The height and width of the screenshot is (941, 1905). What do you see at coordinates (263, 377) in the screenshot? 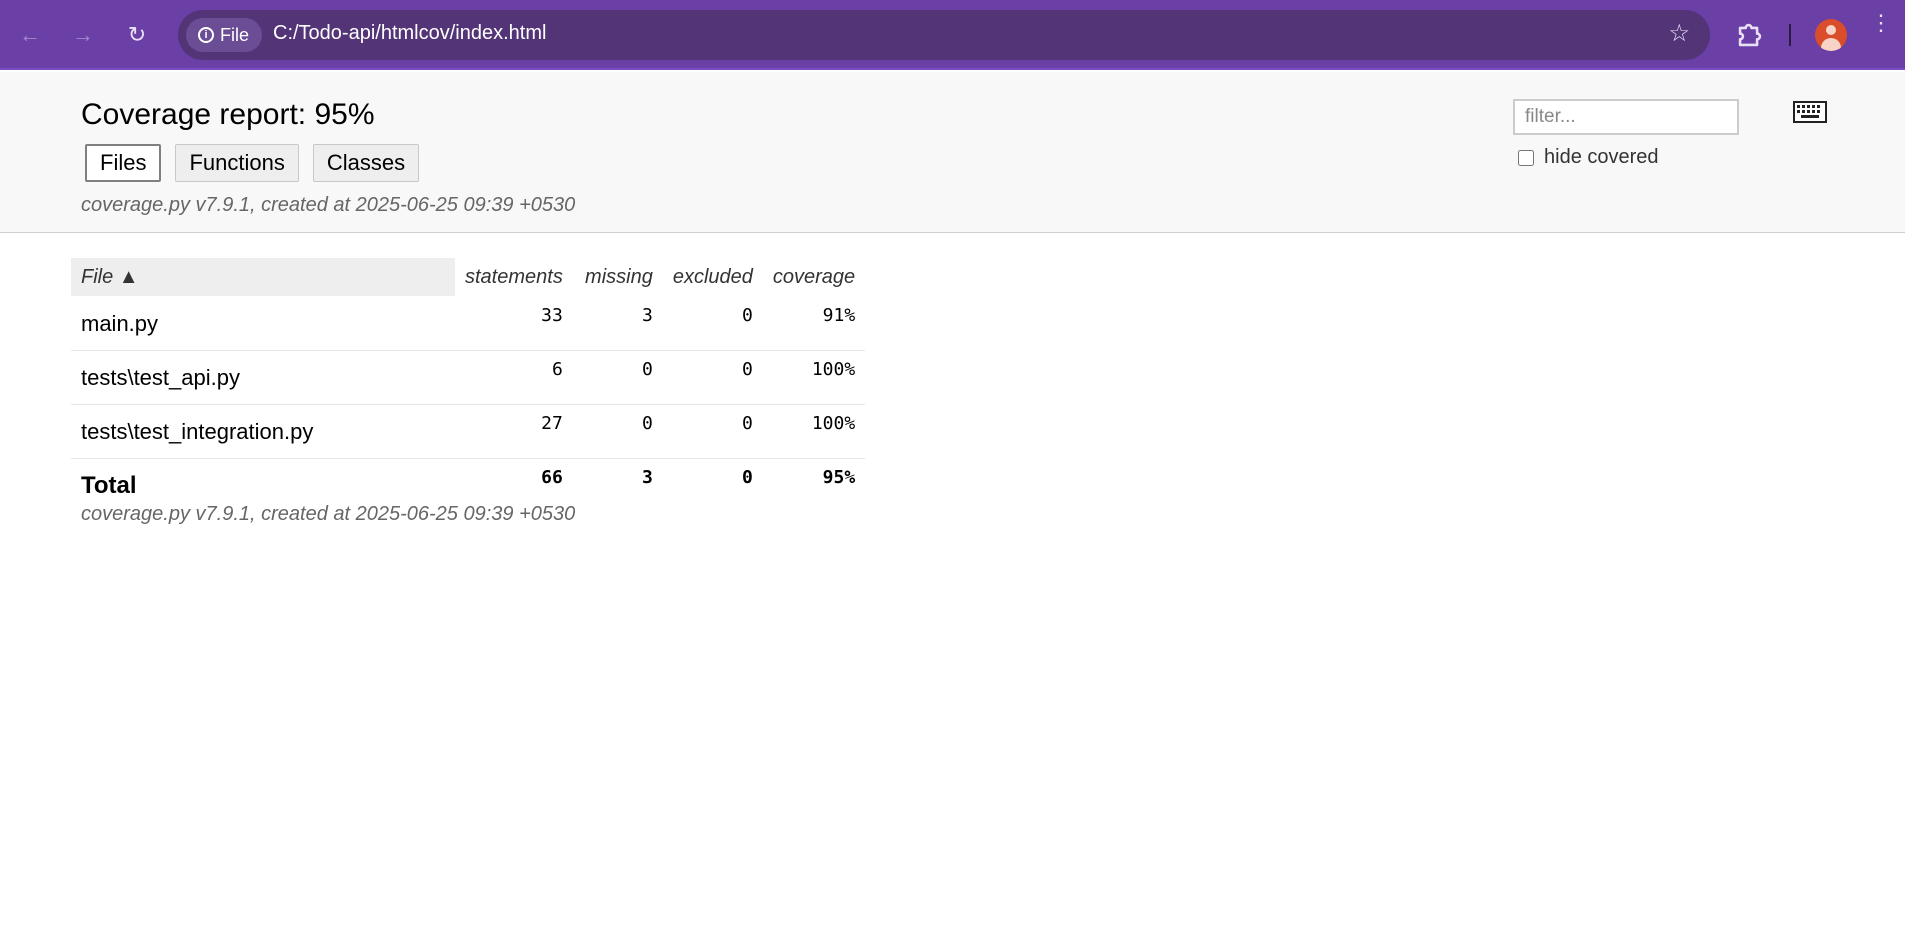
I see `file-link: tests\test_api.py` at bounding box center [263, 377].